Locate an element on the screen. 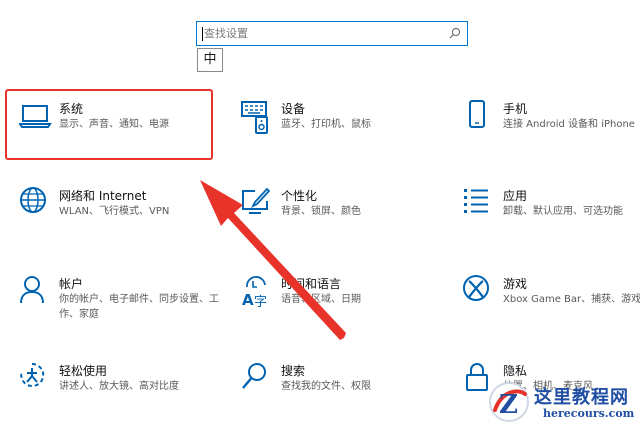  tile-title: 隐私 is located at coordinates (515, 371).